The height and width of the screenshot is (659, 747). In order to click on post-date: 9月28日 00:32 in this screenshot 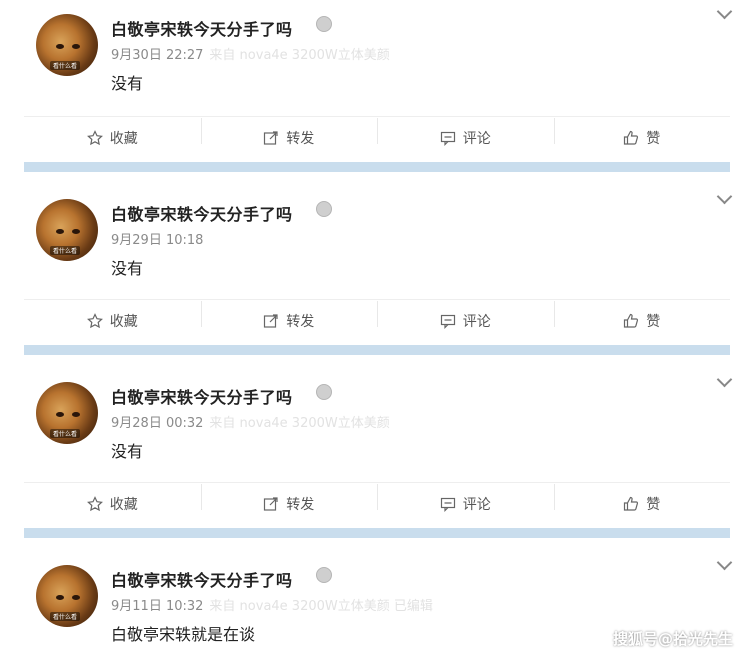, I will do `click(157, 423)`.